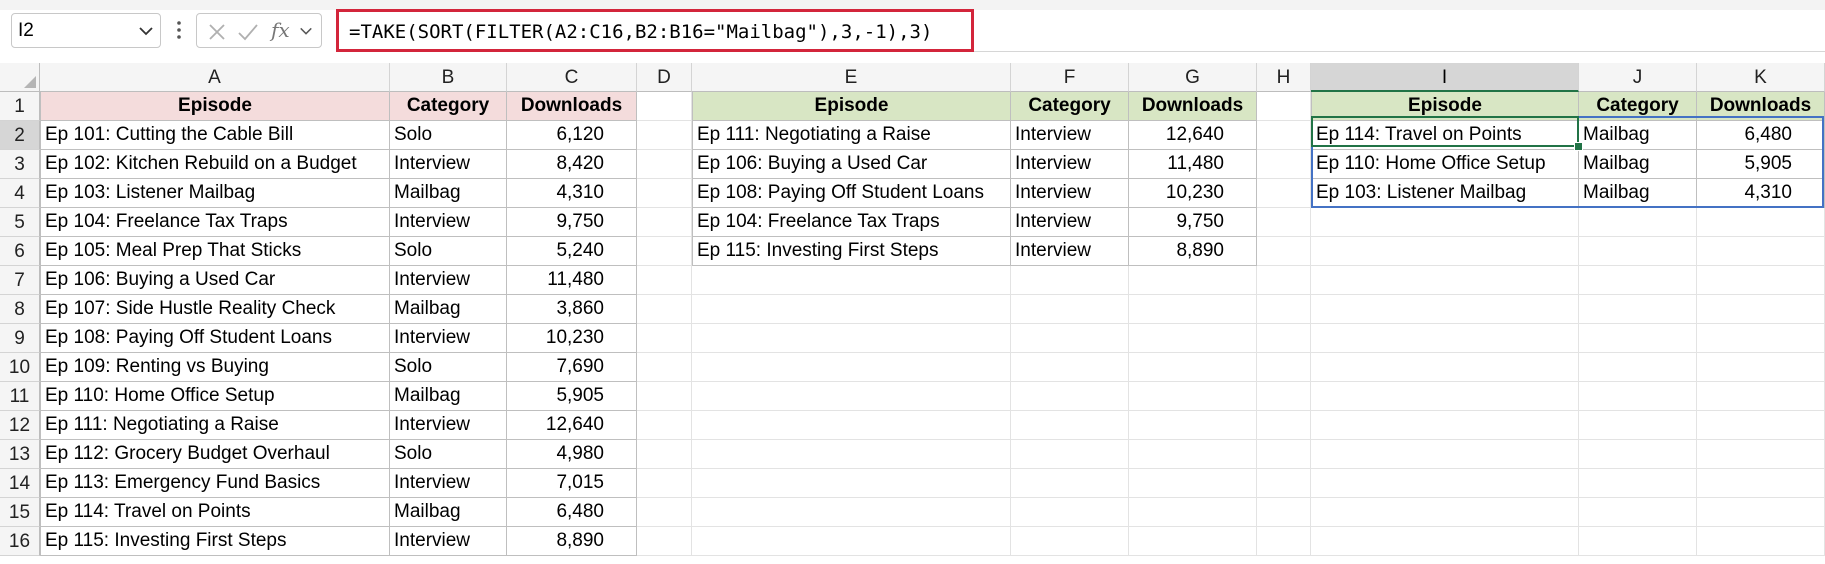  What do you see at coordinates (448, 77) in the screenshot?
I see `column-header-b: B` at bounding box center [448, 77].